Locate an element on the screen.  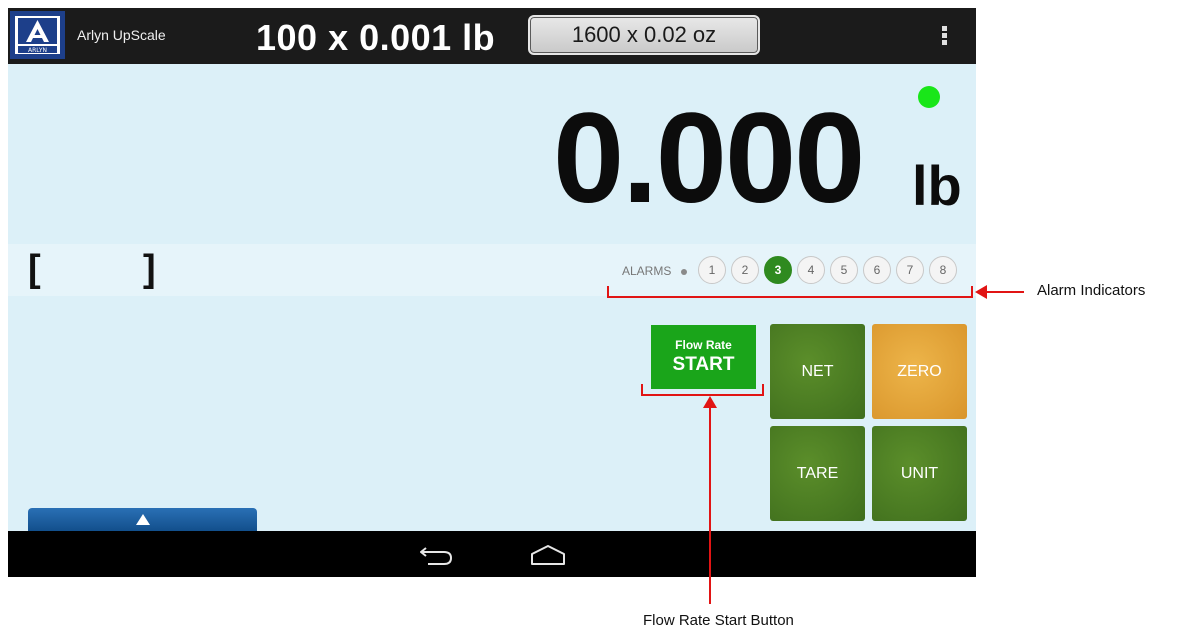
arrow-left-icon is located at coordinates (981, 292).